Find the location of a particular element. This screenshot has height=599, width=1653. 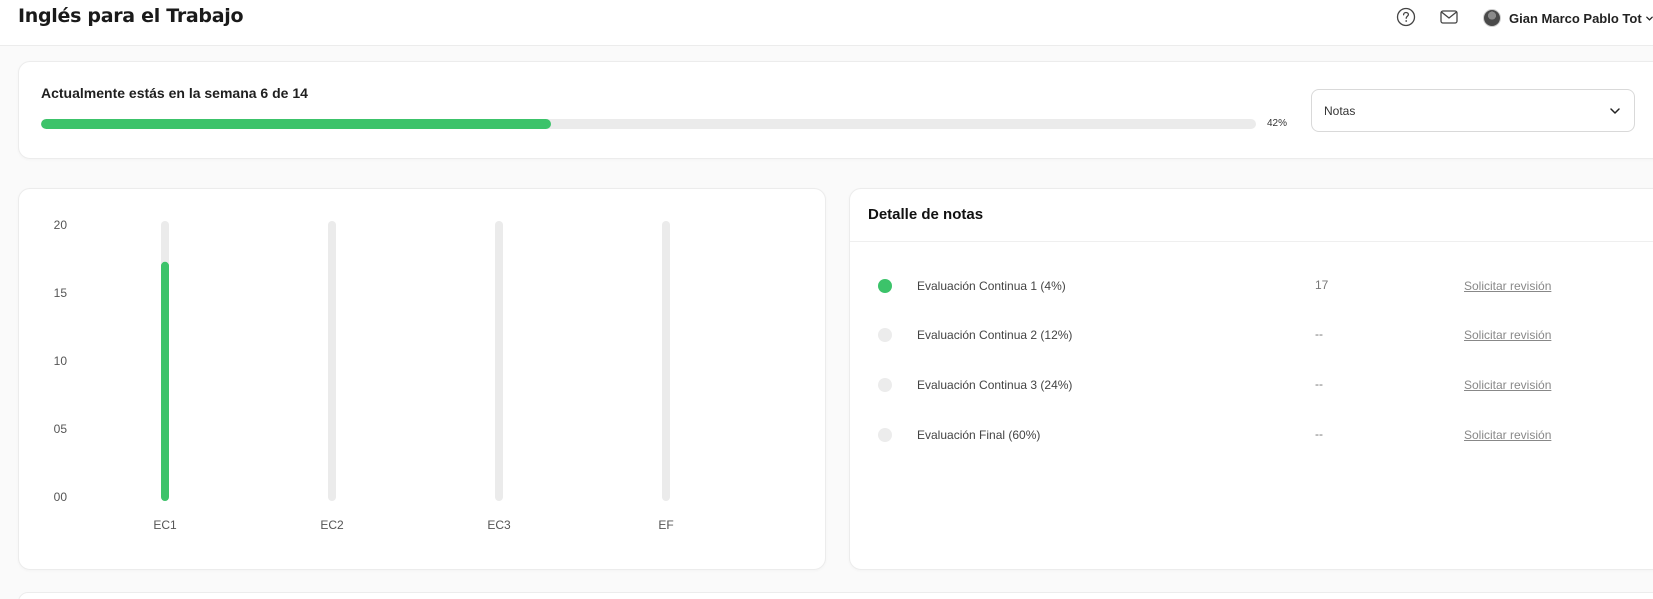

y-tick-label: 10 is located at coordinates (61, 361).